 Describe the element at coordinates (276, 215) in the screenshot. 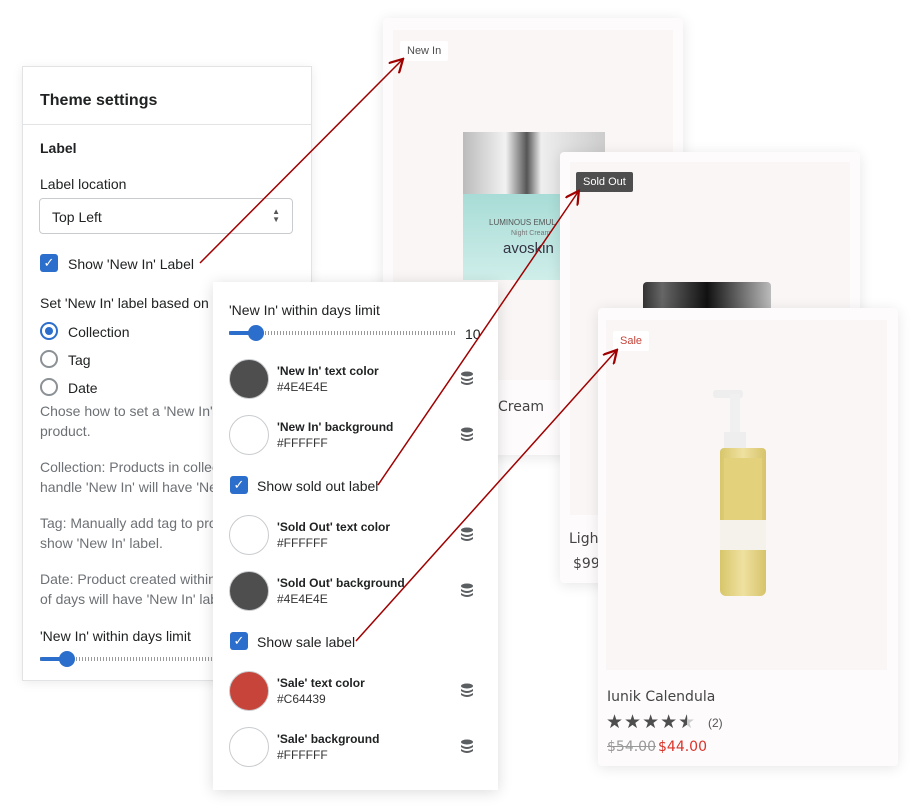

I see `select-arrows-icon: ▲ ▼` at that location.